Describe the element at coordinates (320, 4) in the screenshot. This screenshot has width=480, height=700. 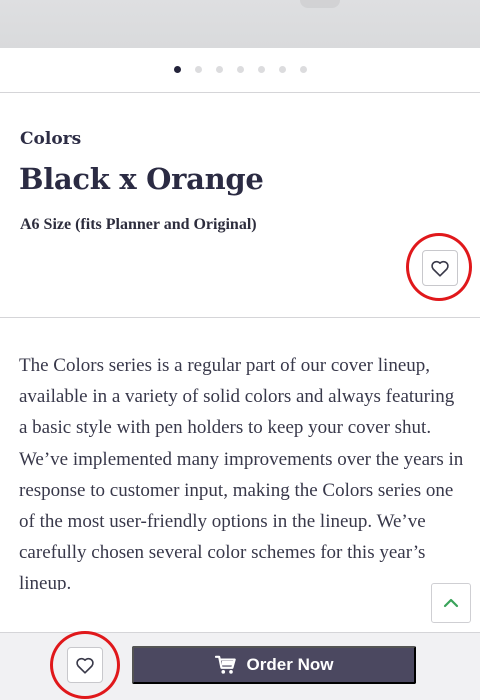
I see `product-image-highlight` at that location.